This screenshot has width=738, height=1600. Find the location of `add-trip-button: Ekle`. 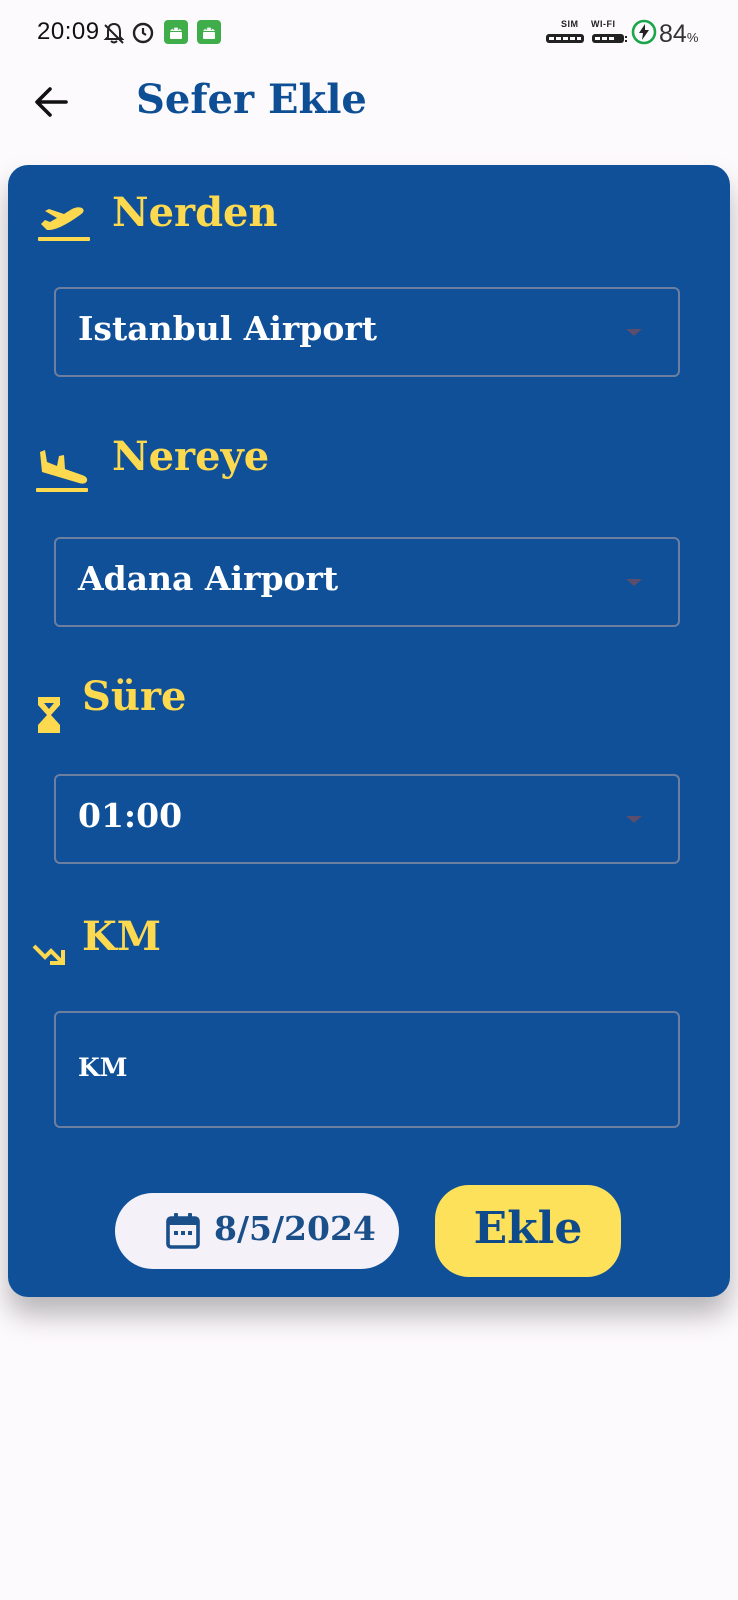

add-trip-button: Ekle is located at coordinates (528, 1231).